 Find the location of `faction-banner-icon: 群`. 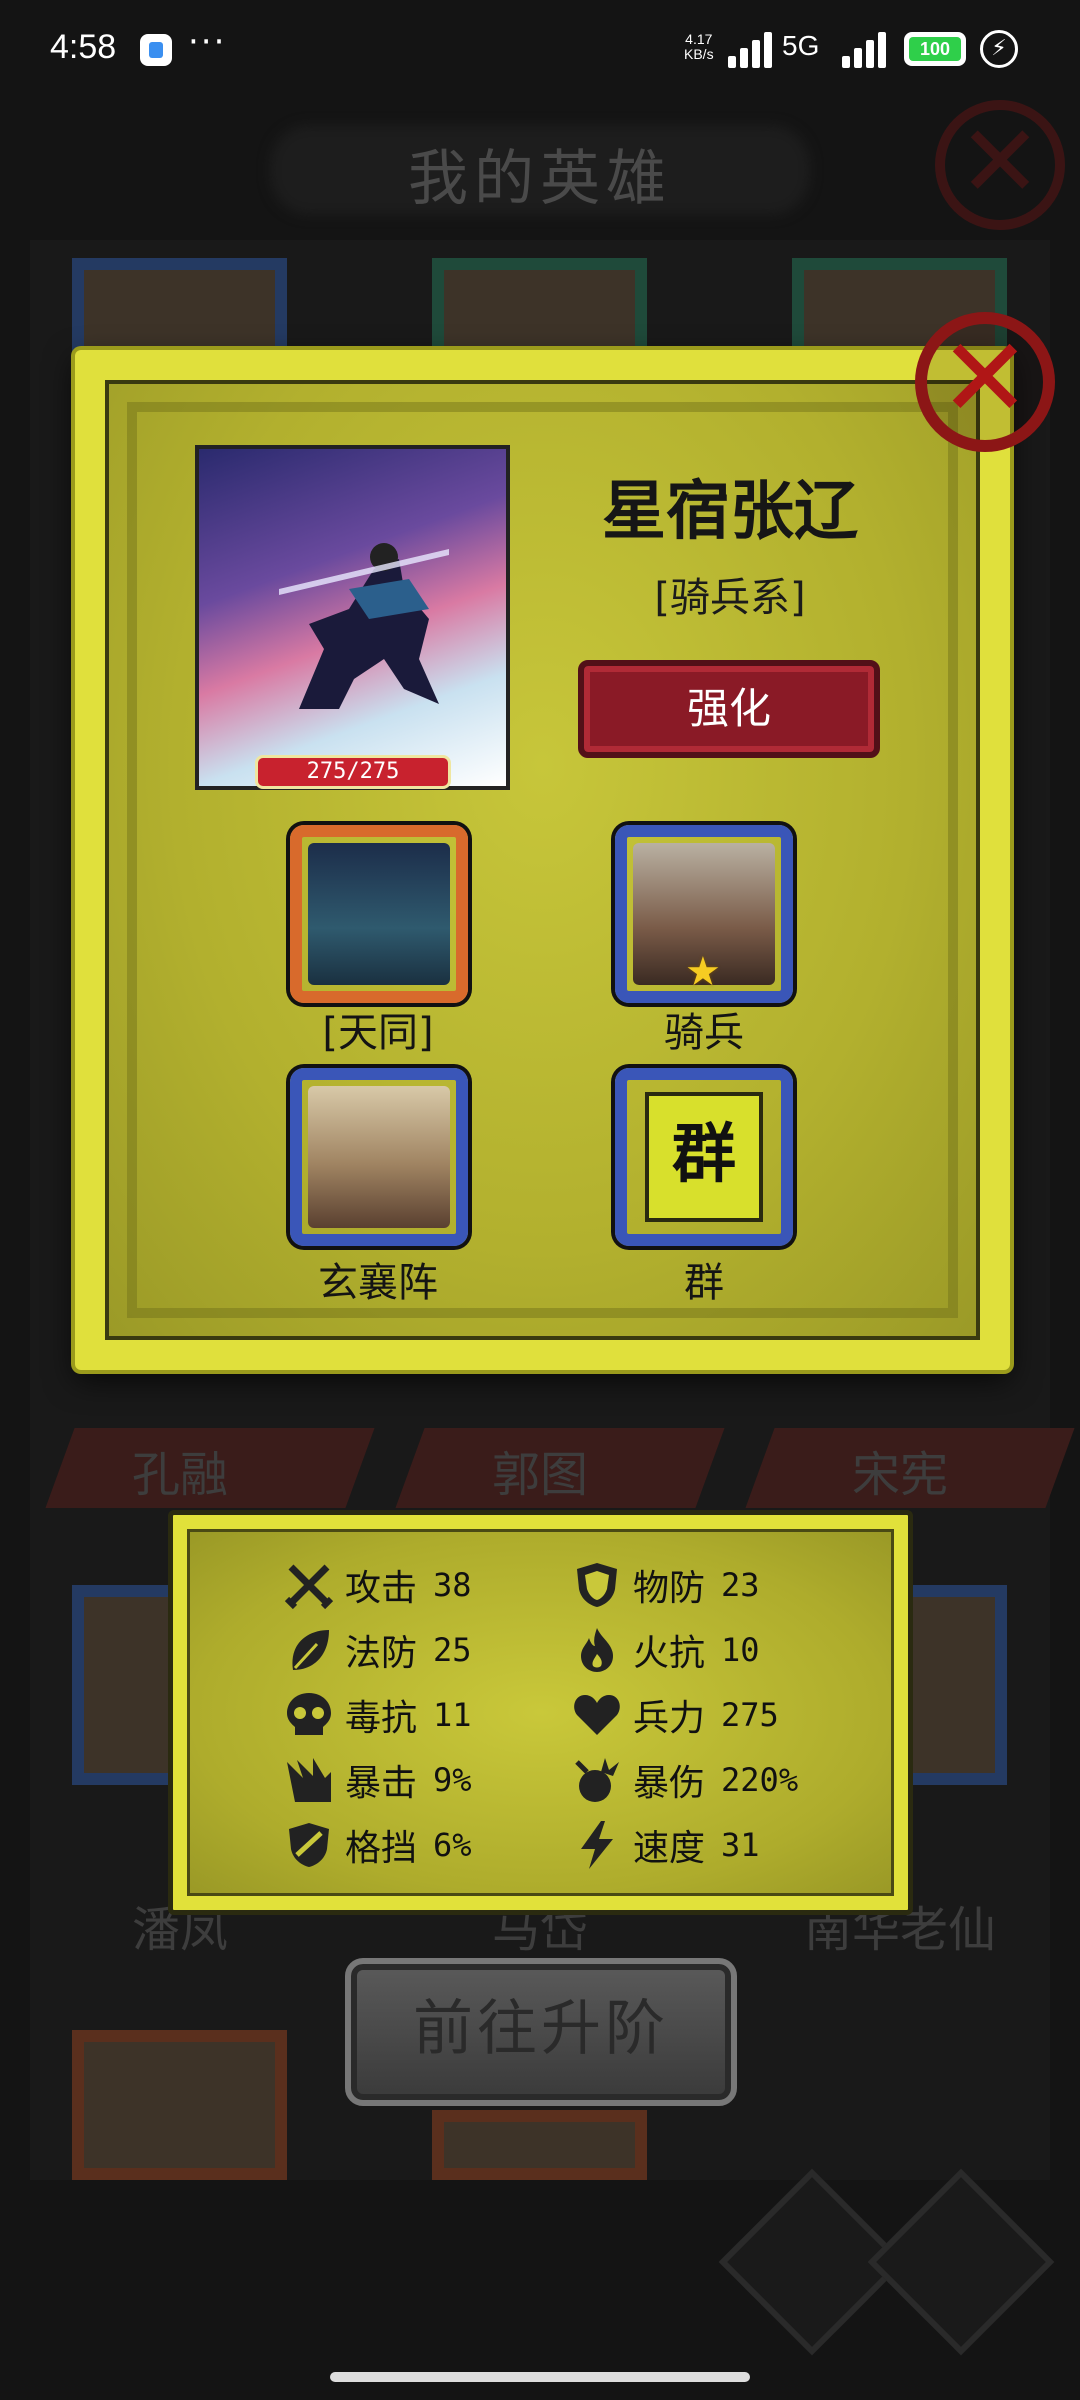

faction-banner-icon: 群 is located at coordinates (704, 1157).